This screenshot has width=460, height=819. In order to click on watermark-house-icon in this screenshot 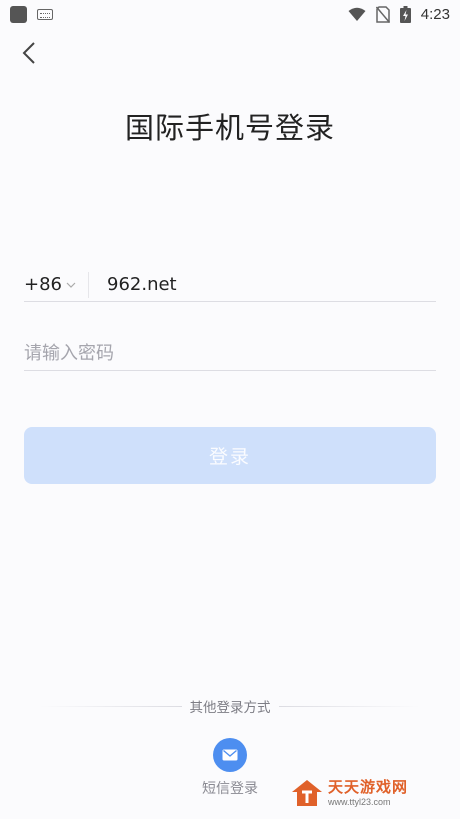, I will do `click(307, 793)`.